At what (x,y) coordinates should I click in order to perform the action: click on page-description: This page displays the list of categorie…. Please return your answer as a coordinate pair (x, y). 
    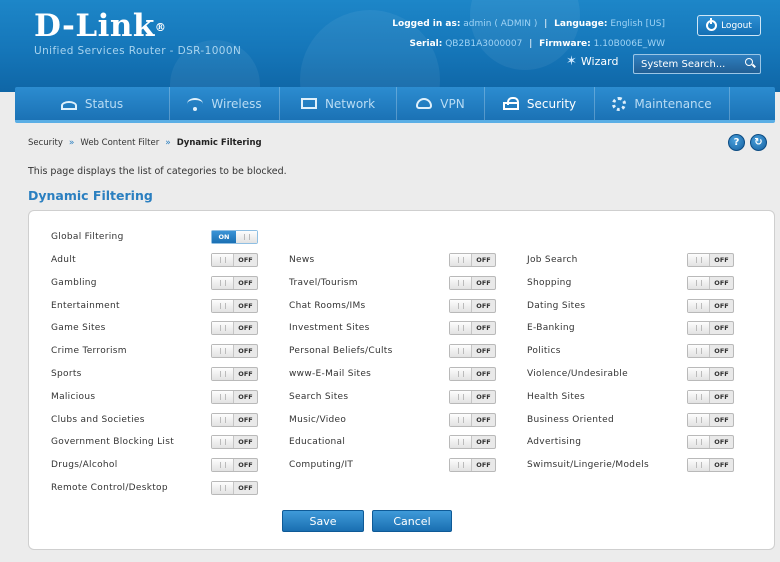
    Looking at the image, I should click on (157, 171).